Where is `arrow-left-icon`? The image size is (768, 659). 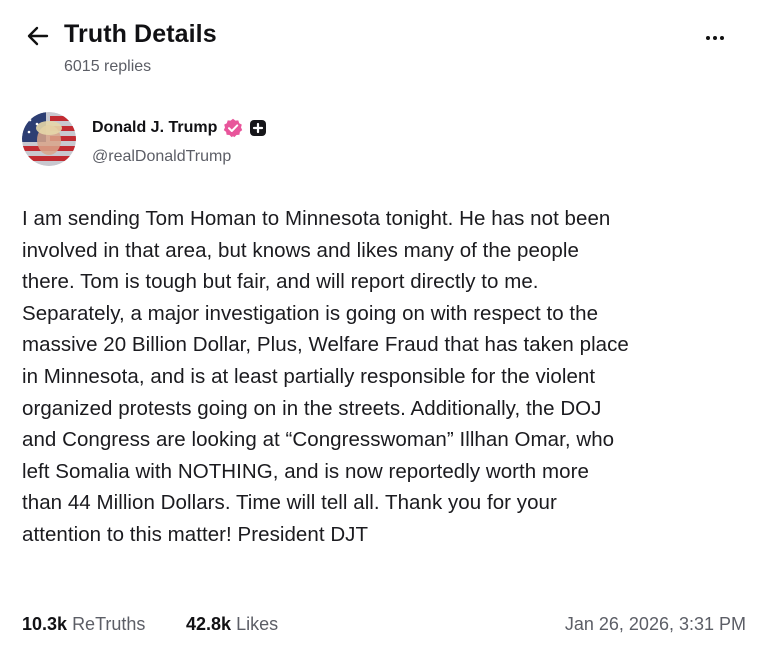
arrow-left-icon is located at coordinates (38, 36).